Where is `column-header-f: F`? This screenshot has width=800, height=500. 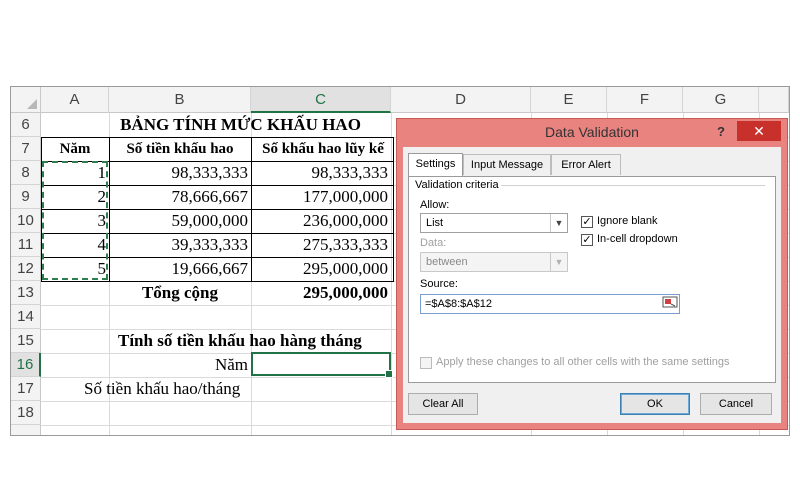 column-header-f: F is located at coordinates (645, 100).